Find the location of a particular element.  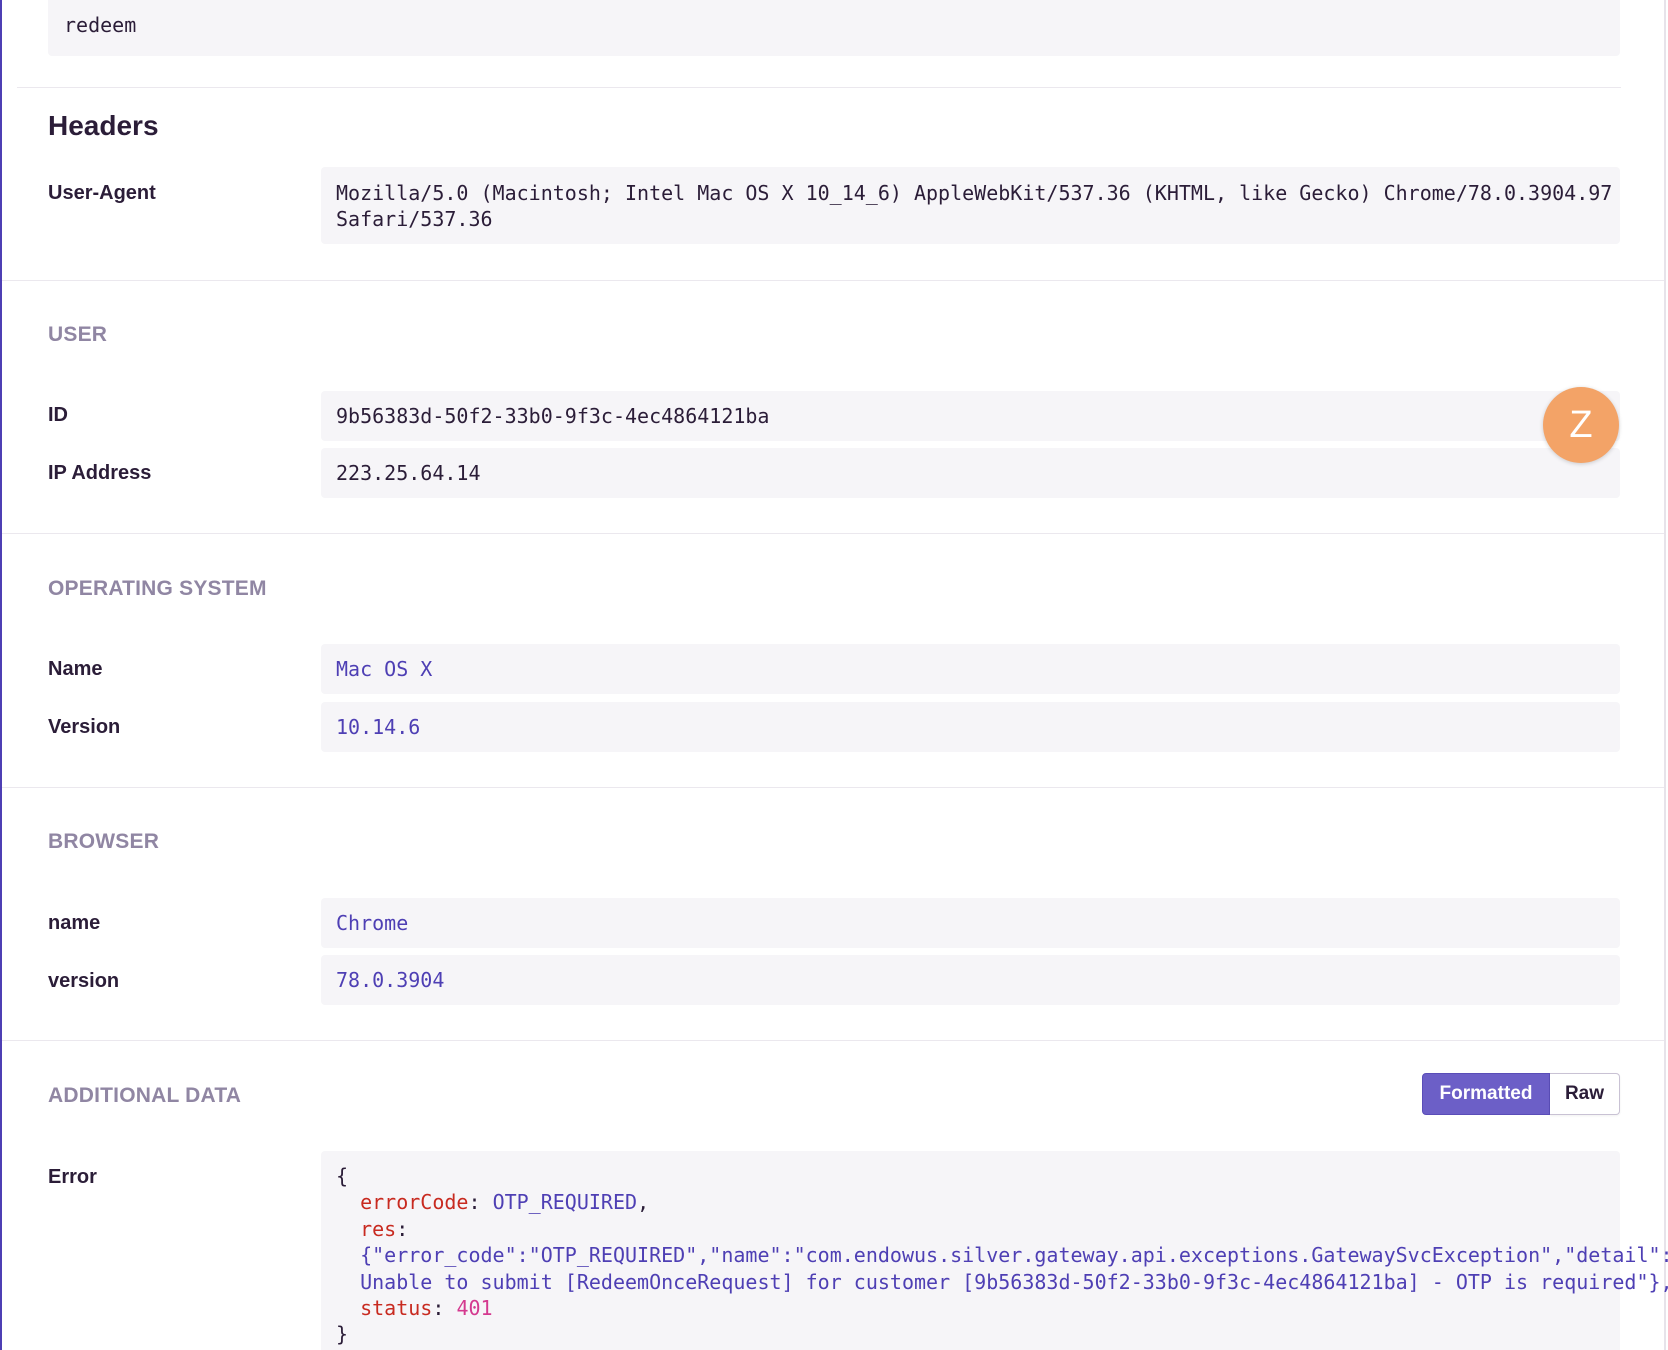

format-toggle: Formatted Raw is located at coordinates (1521, 1094).